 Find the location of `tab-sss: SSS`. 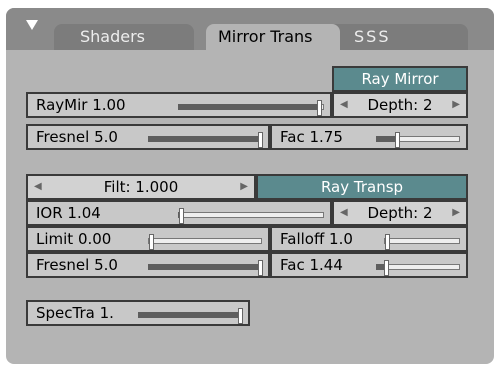

tab-sss: SSS is located at coordinates (395, 37).